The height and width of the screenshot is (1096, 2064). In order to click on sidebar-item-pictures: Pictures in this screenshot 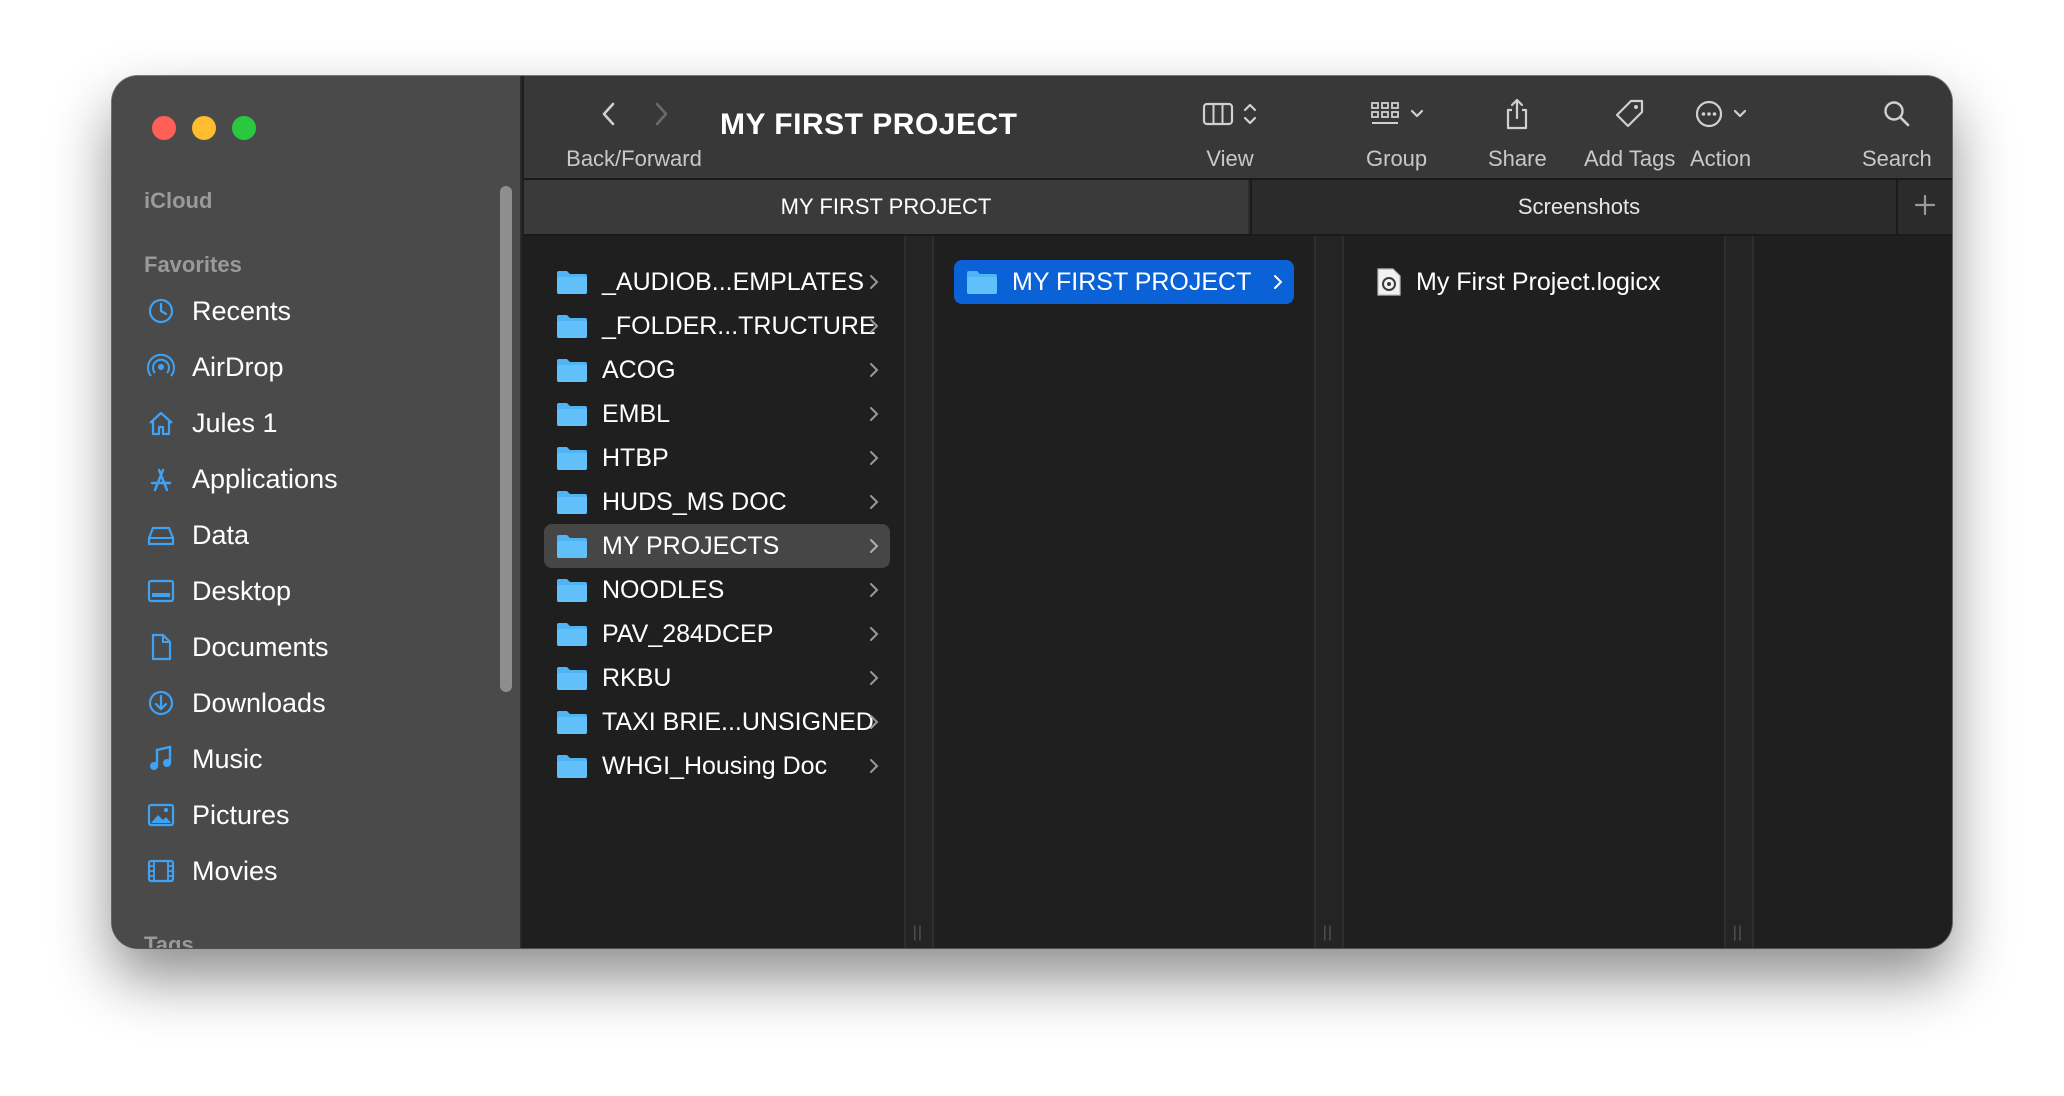, I will do `click(218, 815)`.